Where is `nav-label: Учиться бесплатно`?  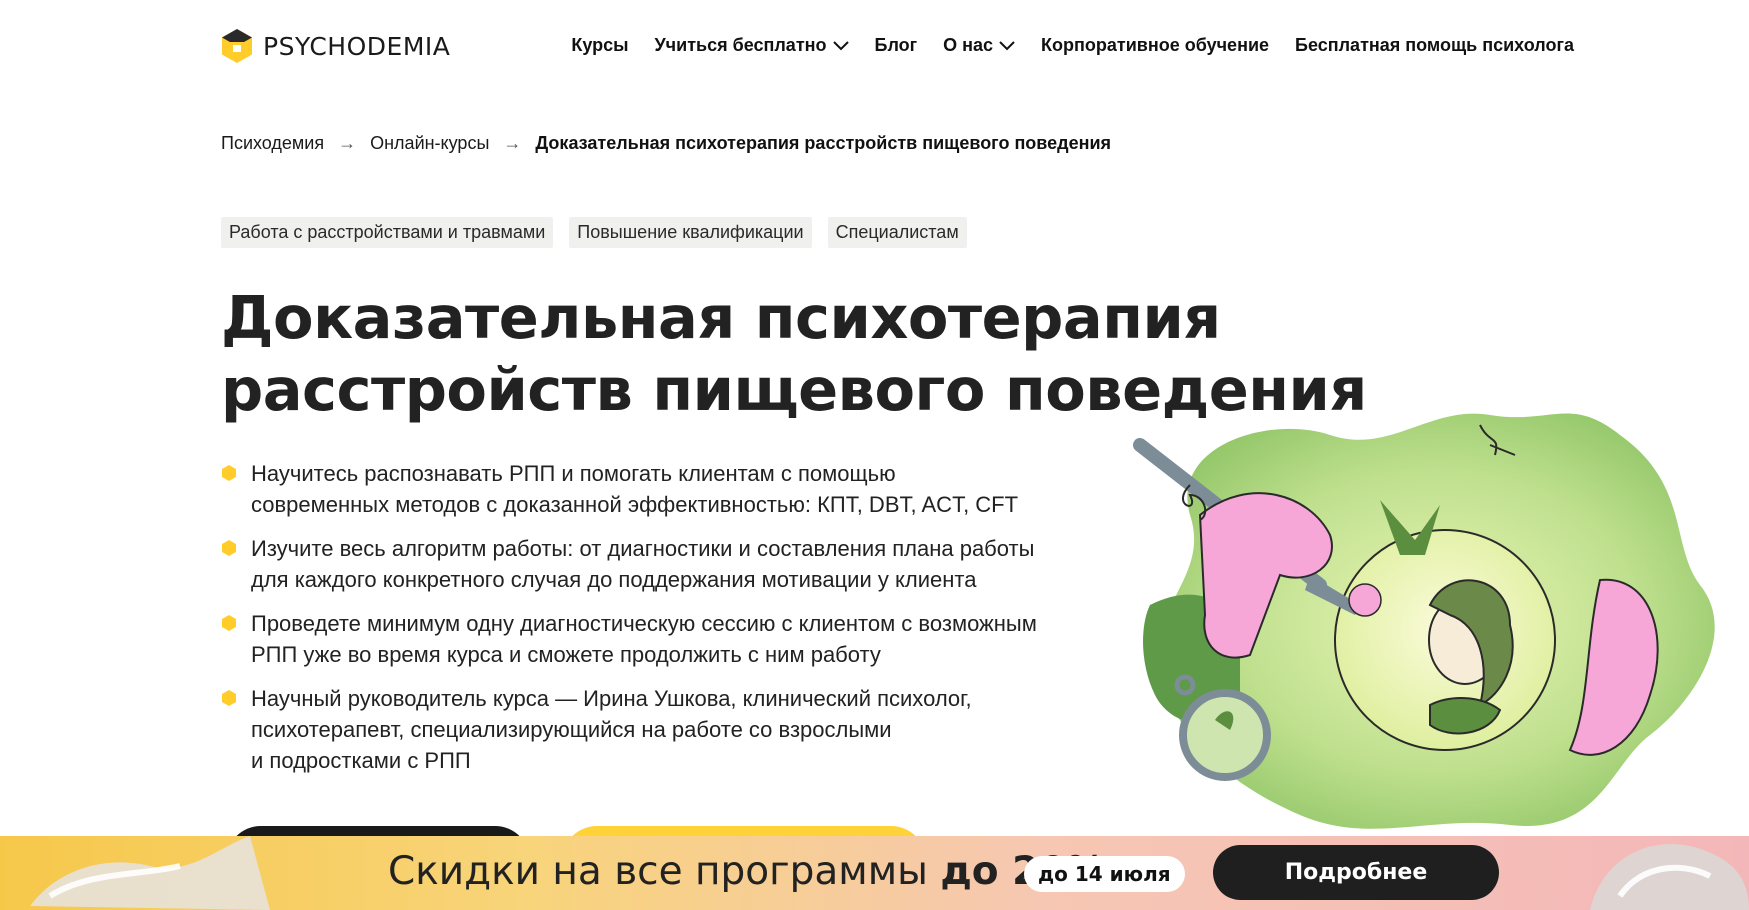
nav-label: Учиться бесплатно is located at coordinates (740, 45).